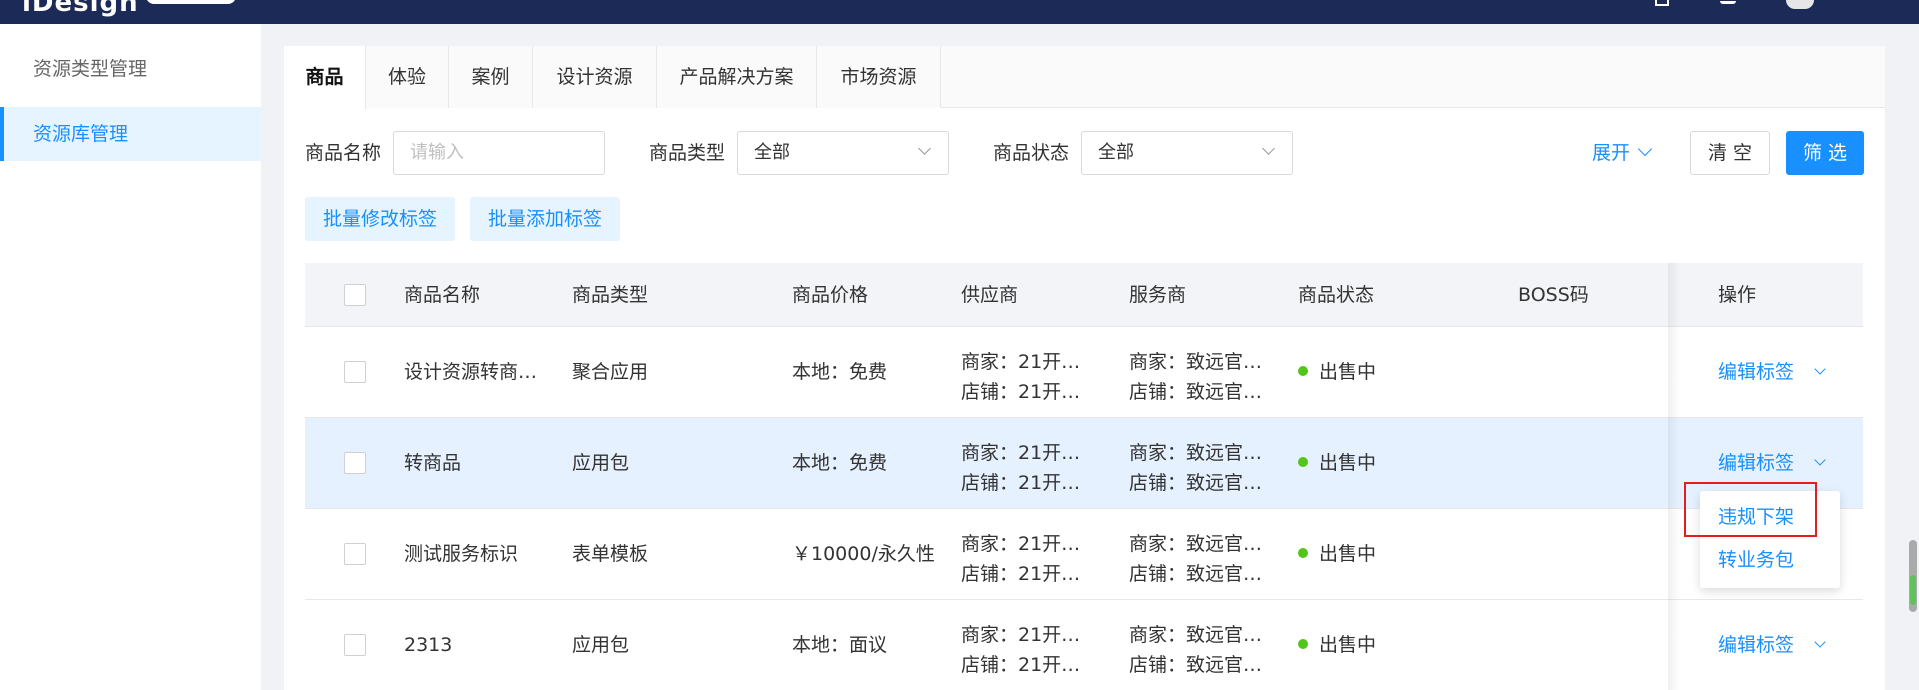  What do you see at coordinates (1622, 153) in the screenshot?
I see `expand-filters-button: 展开` at bounding box center [1622, 153].